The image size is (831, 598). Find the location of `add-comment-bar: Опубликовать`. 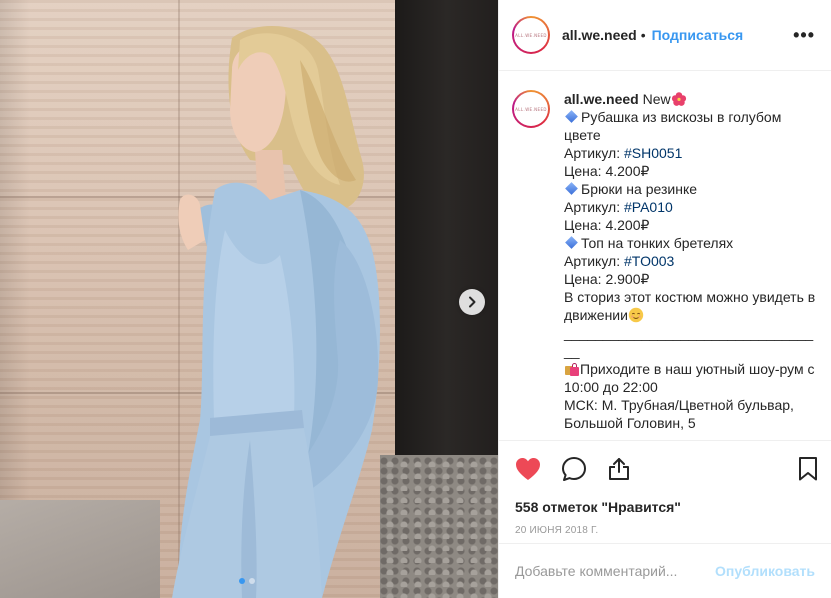

add-comment-bar: Опубликовать is located at coordinates (665, 570).